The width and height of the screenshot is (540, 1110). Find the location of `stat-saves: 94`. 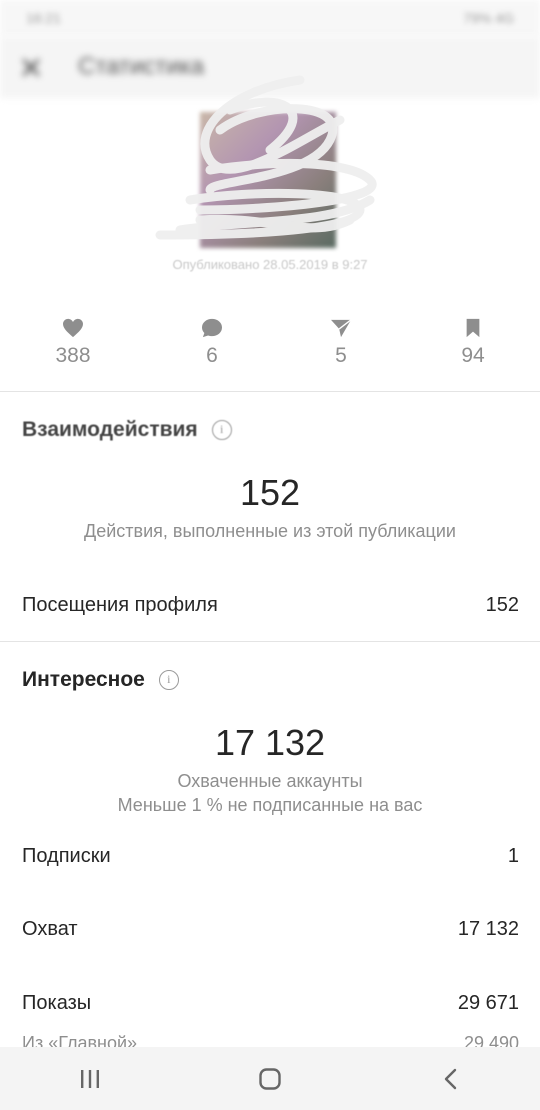

stat-saves: 94 is located at coordinates (473, 343).